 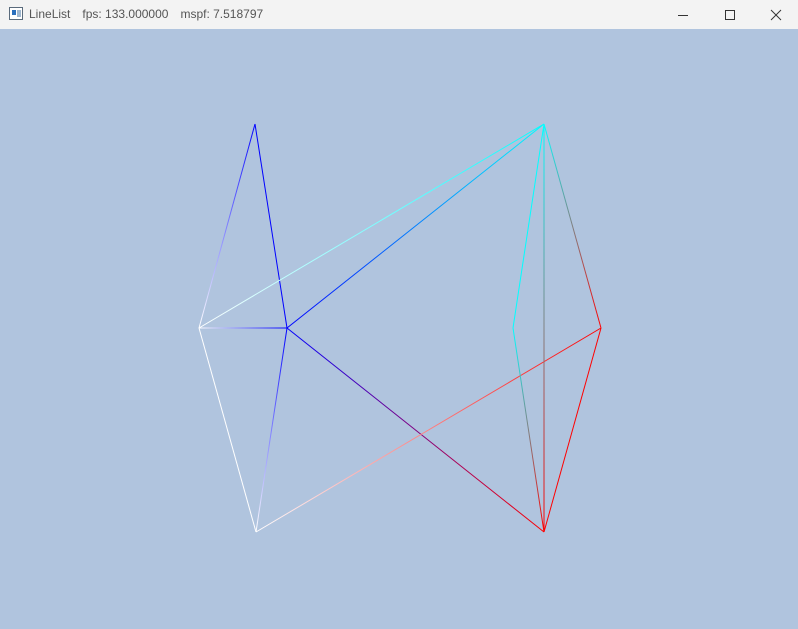 I want to click on minimize-icon, so click(x=683, y=15).